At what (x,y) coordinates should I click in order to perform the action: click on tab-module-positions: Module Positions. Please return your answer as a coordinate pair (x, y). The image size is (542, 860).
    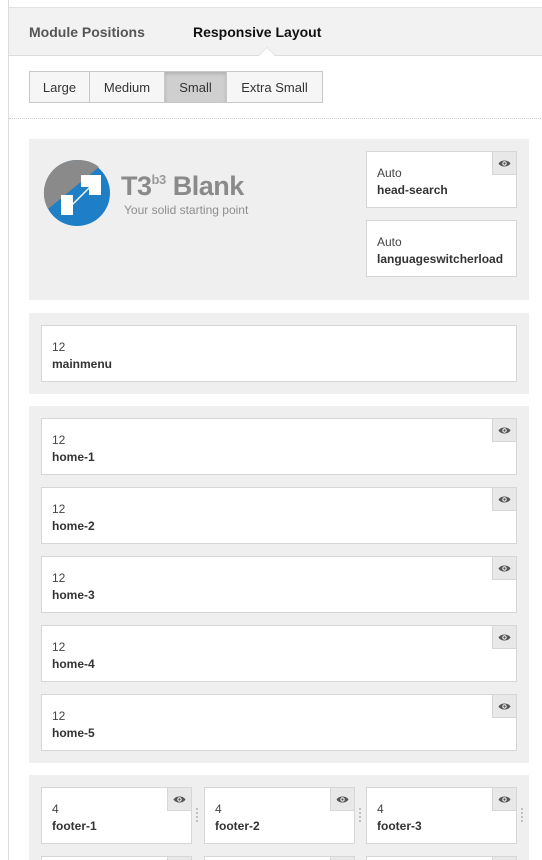
    Looking at the image, I should click on (87, 32).